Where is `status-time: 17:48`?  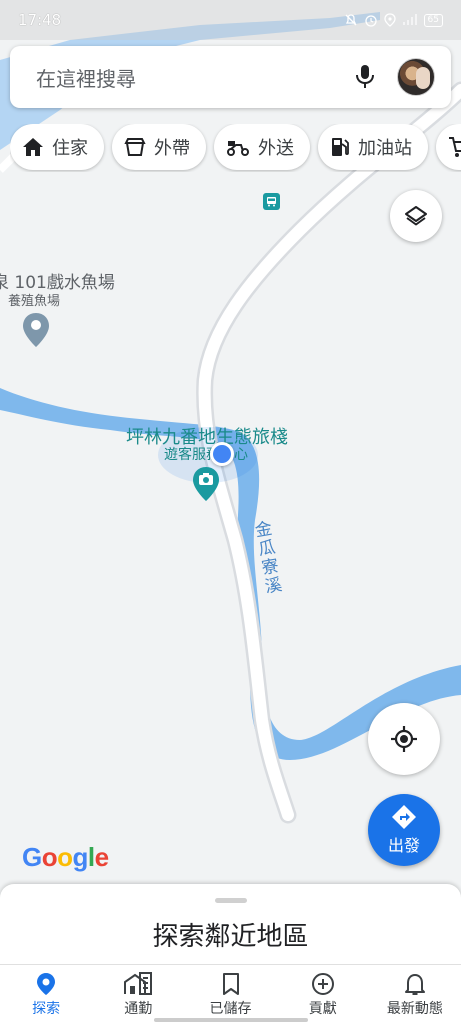 status-time: 17:48 is located at coordinates (40, 20).